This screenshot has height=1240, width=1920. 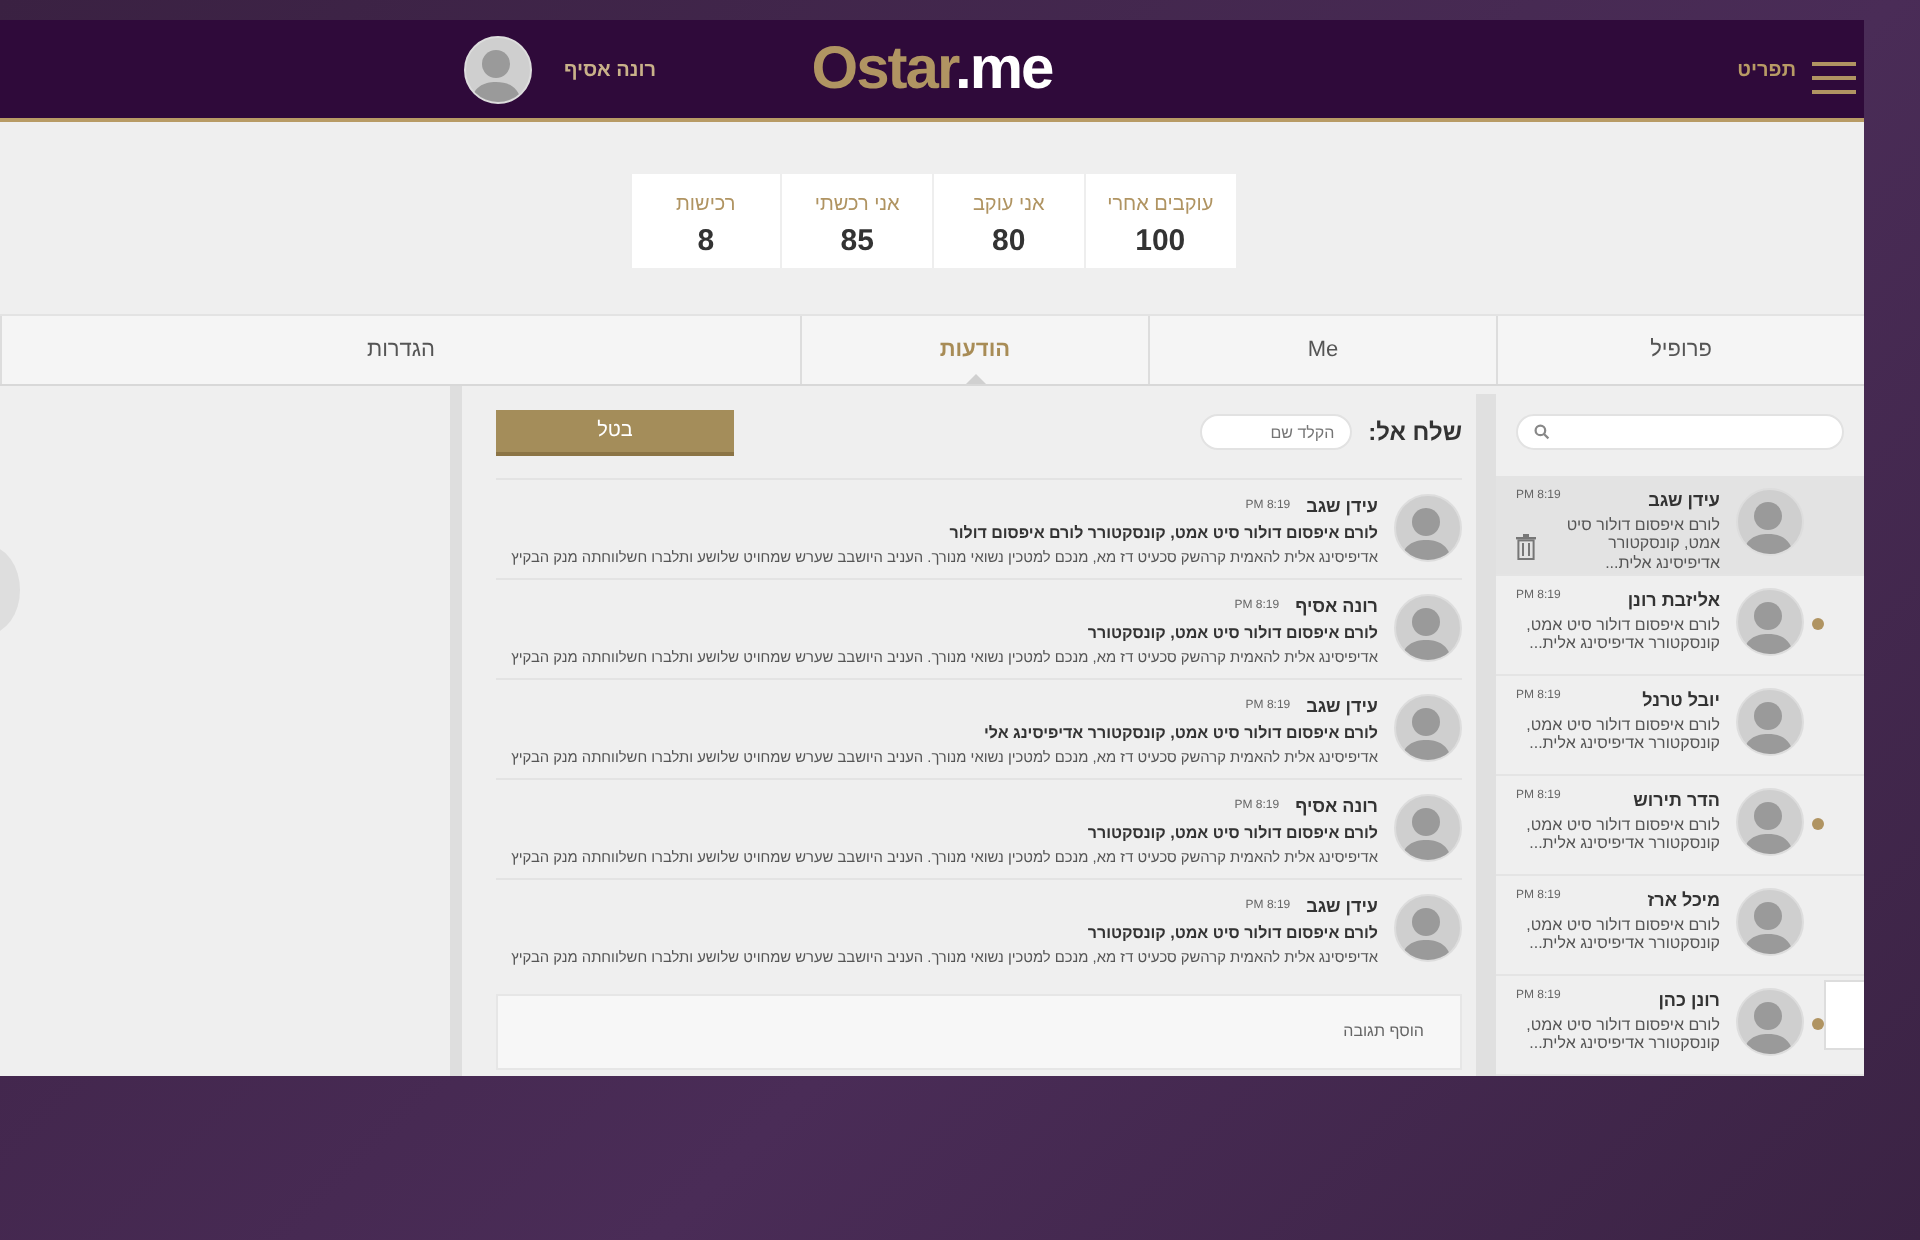 What do you see at coordinates (400, 350) in the screenshot?
I see `tab: הגדרות` at bounding box center [400, 350].